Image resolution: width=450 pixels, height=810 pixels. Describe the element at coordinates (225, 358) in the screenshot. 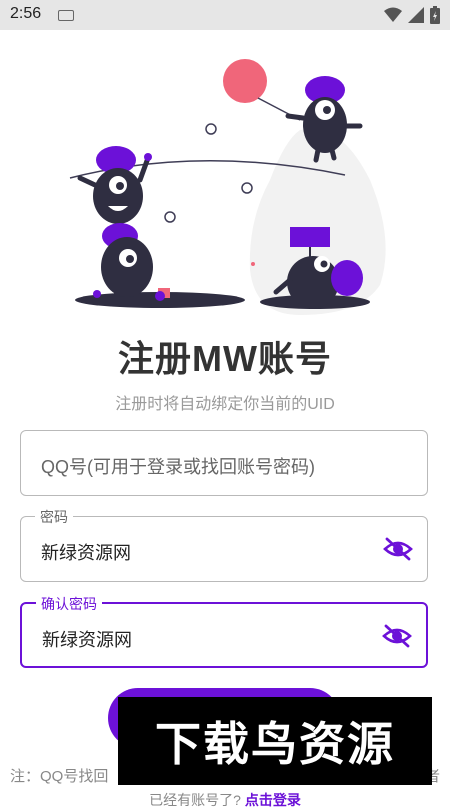

I see `page-title: 注册MW账号` at that location.